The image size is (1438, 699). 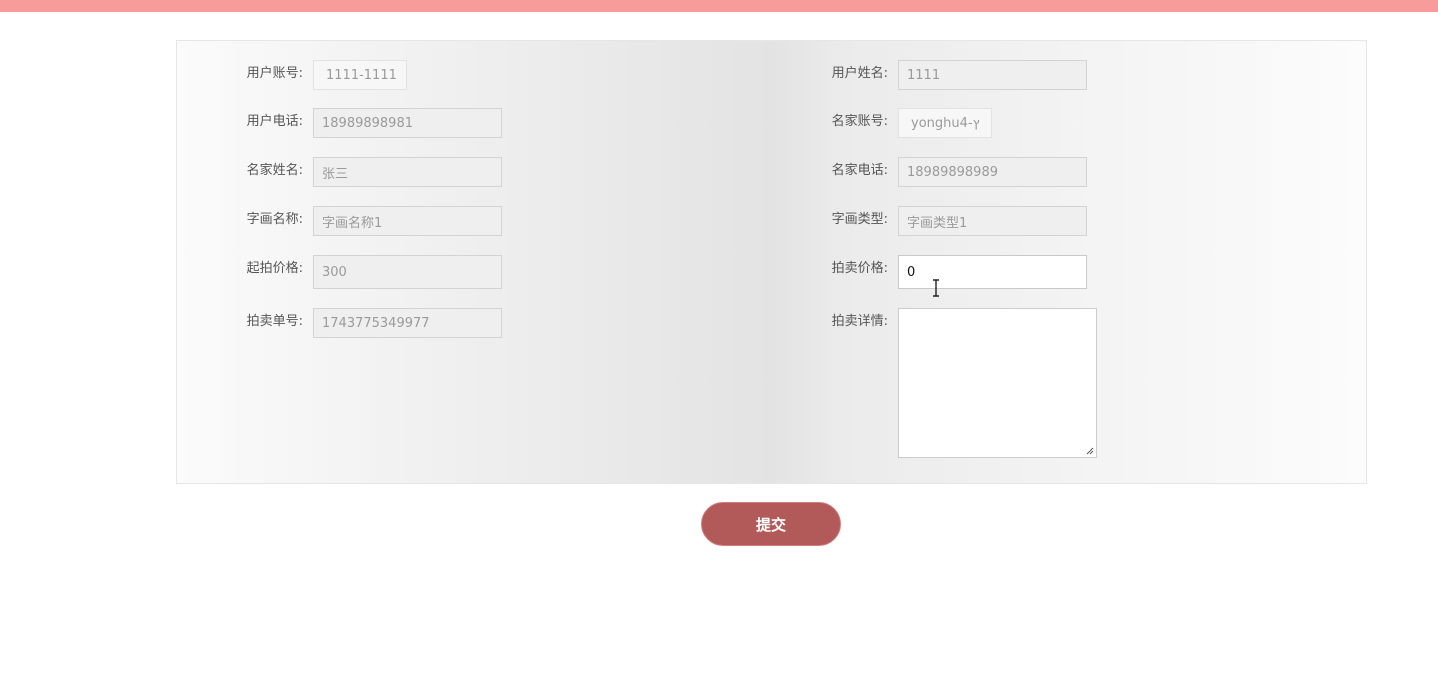 I want to click on user-account-field: 1111-1111, so click(x=360, y=75).